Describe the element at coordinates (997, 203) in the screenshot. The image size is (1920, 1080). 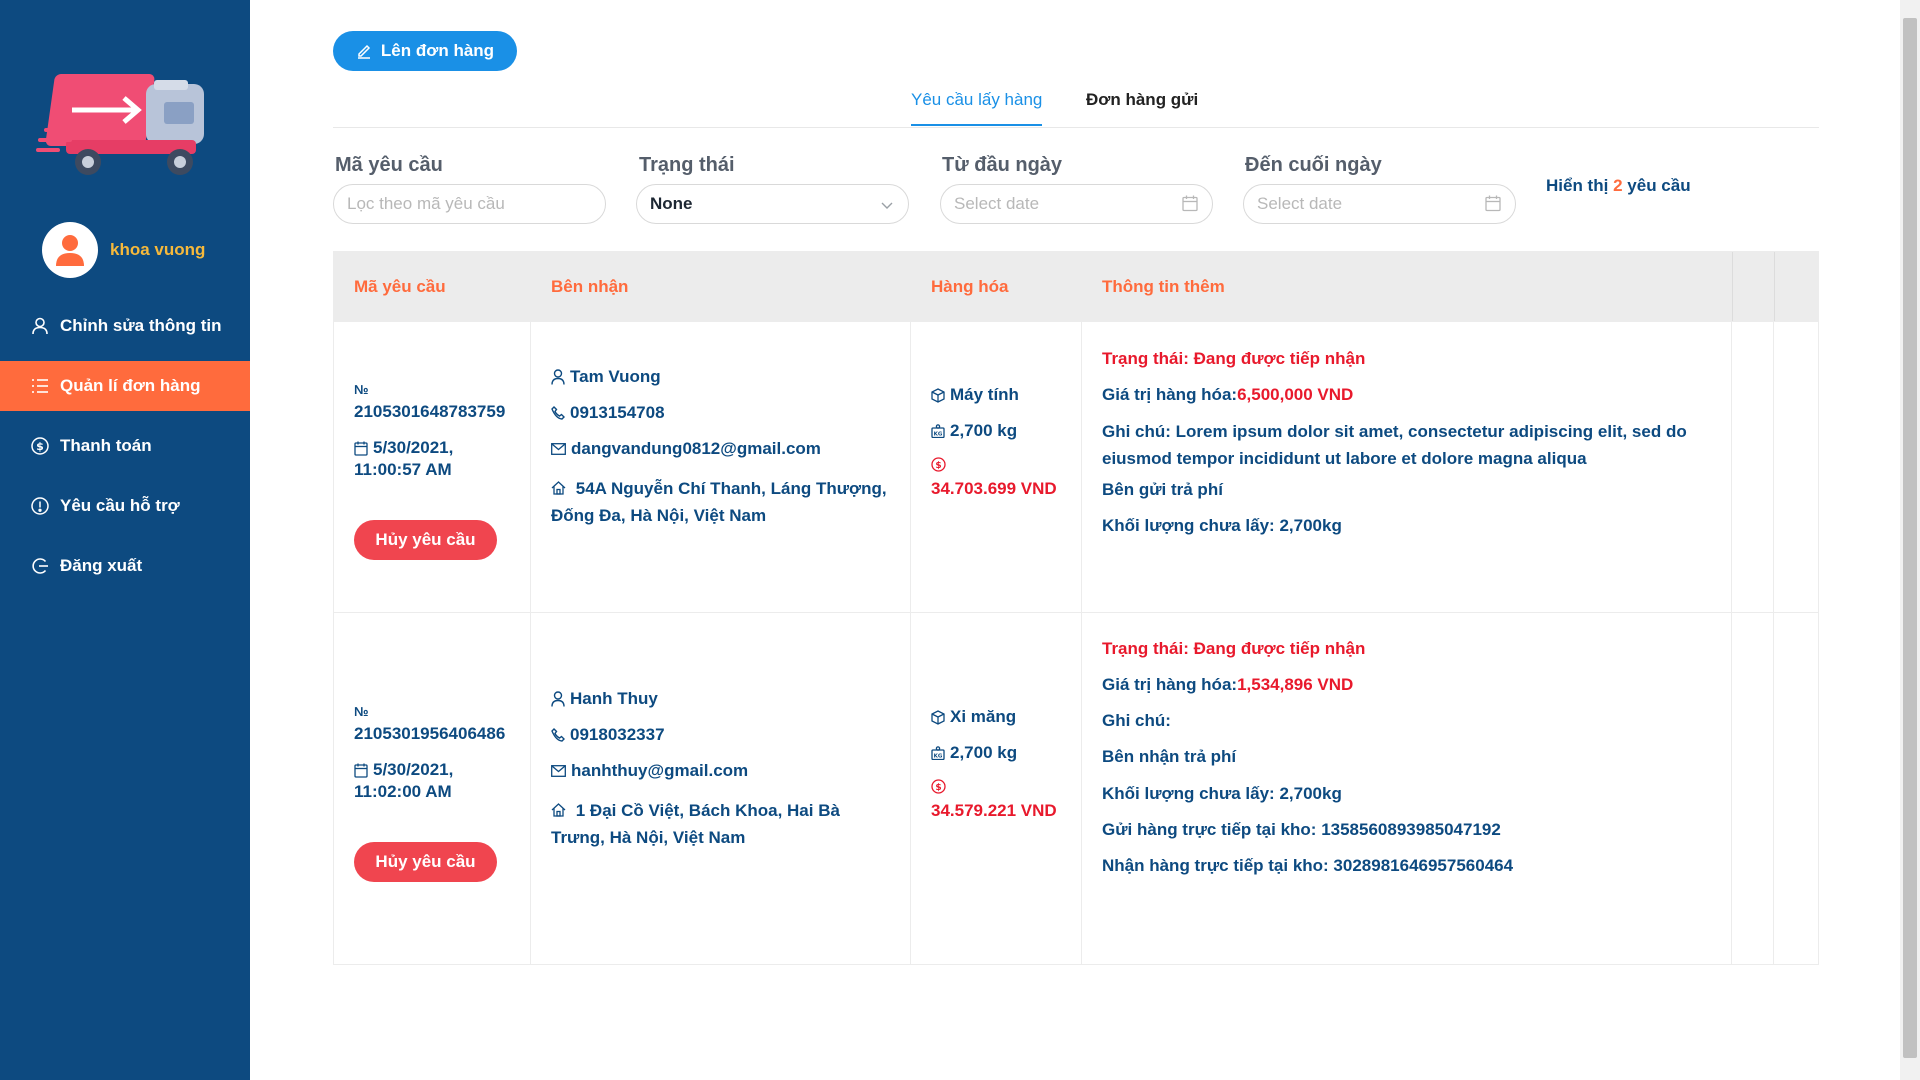
I see `from-date-placeholder: Select date` at that location.